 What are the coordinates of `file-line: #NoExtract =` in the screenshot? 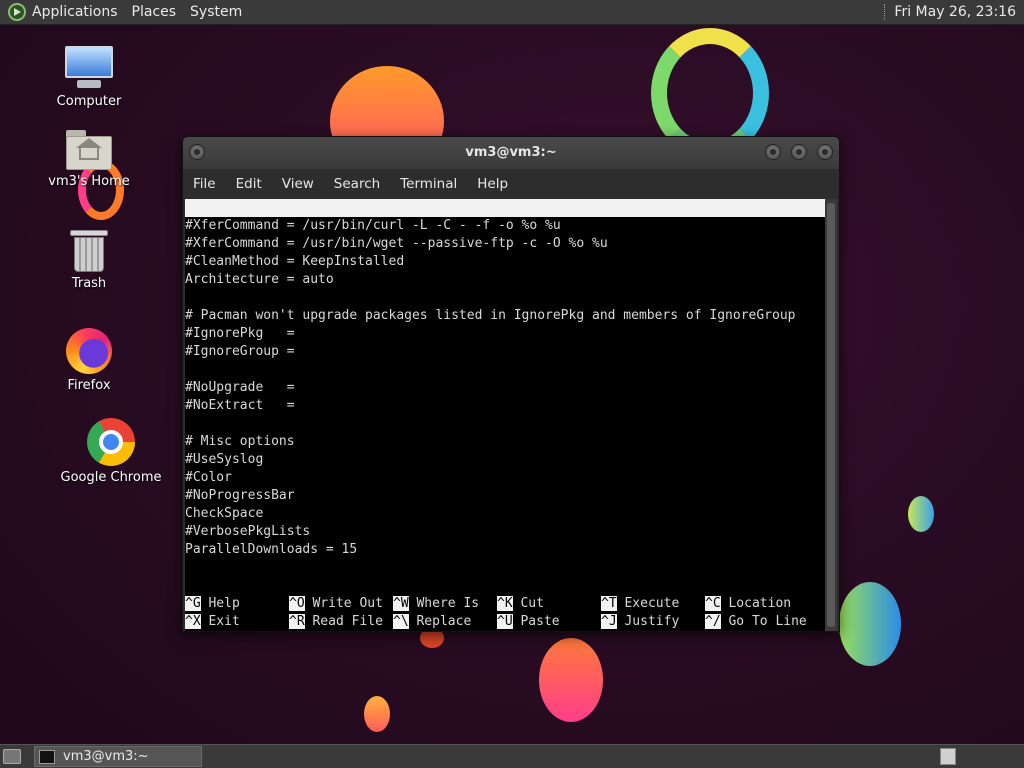 It's located at (240, 405).